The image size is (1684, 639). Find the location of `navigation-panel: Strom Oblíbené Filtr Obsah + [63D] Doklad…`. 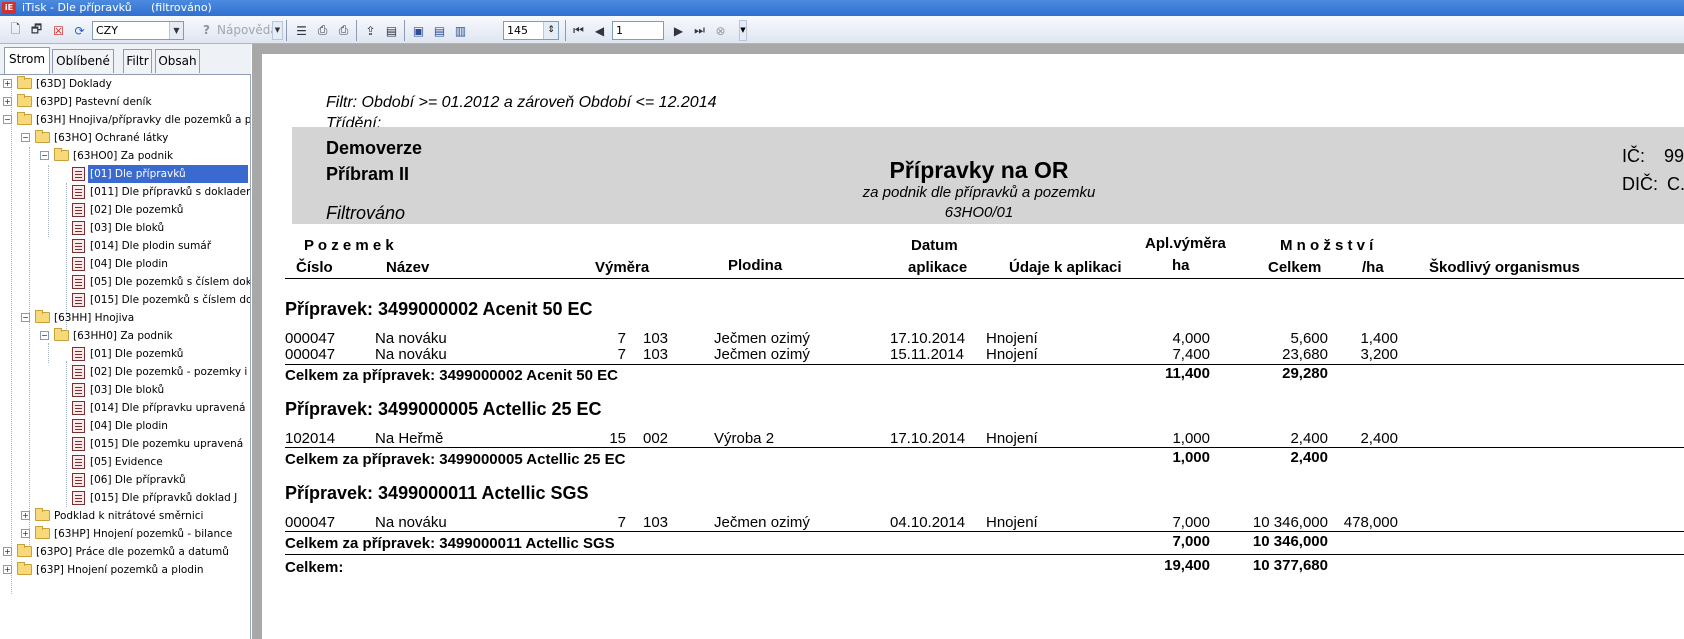

navigation-panel: Strom Oblíbené Filtr Obsah + [63D] Doklad… is located at coordinates (125, 341).